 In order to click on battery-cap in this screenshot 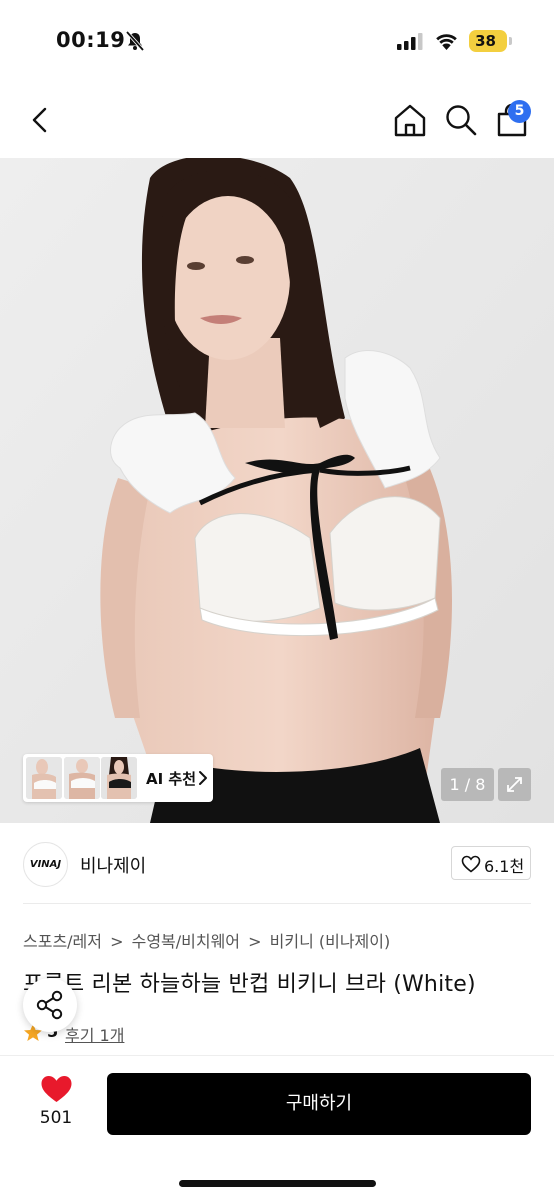, I will do `click(510, 41)`.